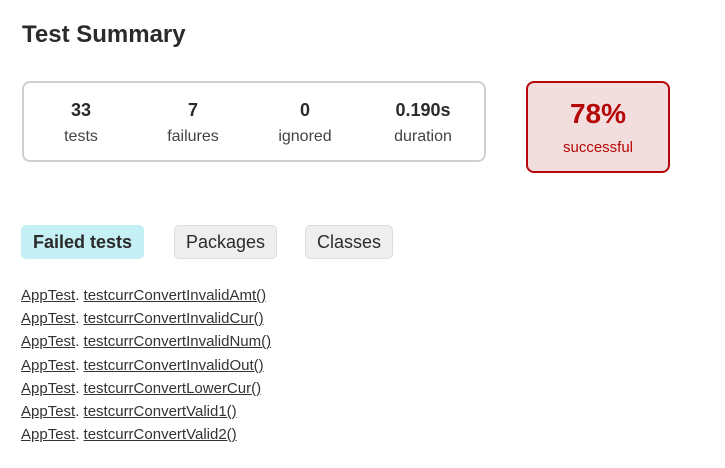 The image size is (725, 468). Describe the element at coordinates (193, 136) in the screenshot. I see `failures-label: failures` at that location.